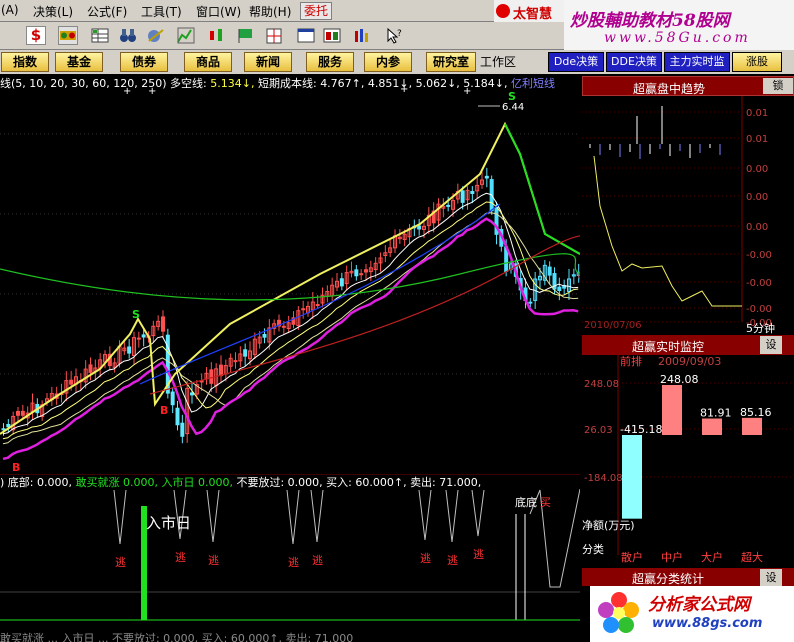 The height and width of the screenshot is (642, 794). Describe the element at coordinates (25, 62) in the screenshot. I see `nav-index-button: 指数` at that location.